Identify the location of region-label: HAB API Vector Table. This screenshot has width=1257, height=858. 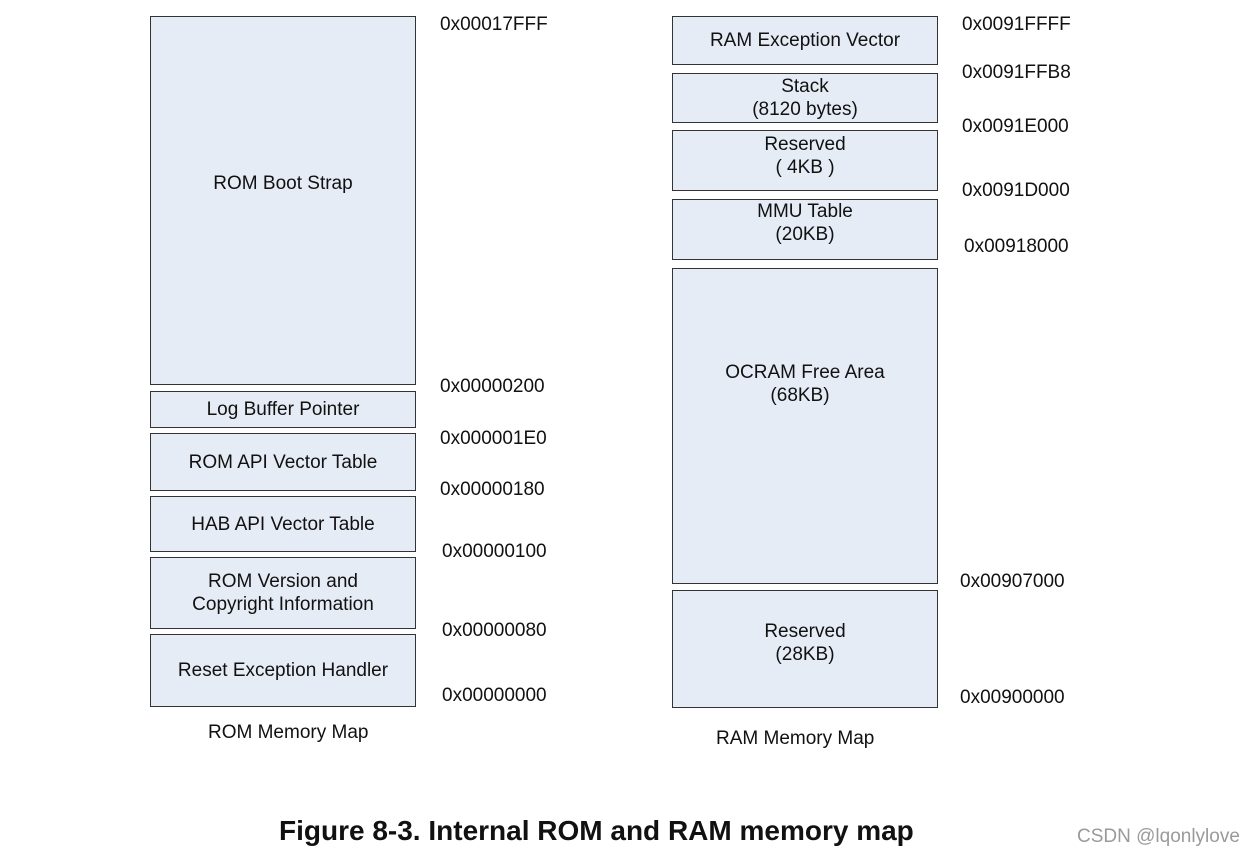
(283, 524).